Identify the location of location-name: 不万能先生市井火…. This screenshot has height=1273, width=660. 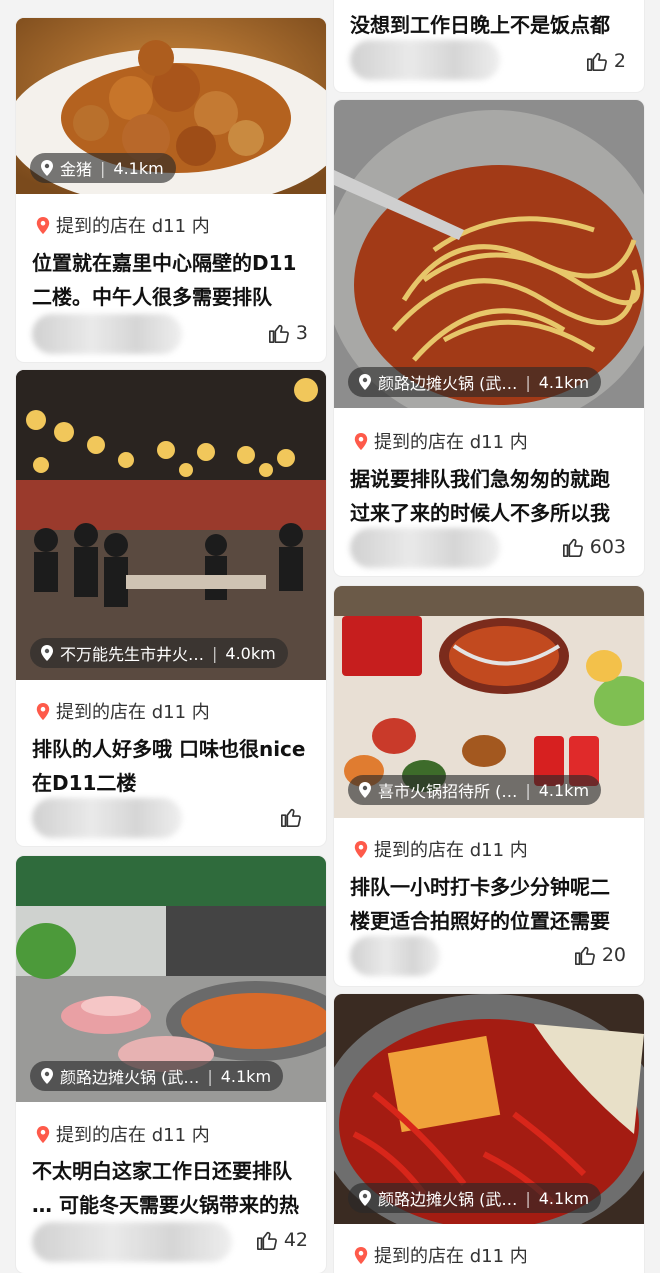
(132, 654).